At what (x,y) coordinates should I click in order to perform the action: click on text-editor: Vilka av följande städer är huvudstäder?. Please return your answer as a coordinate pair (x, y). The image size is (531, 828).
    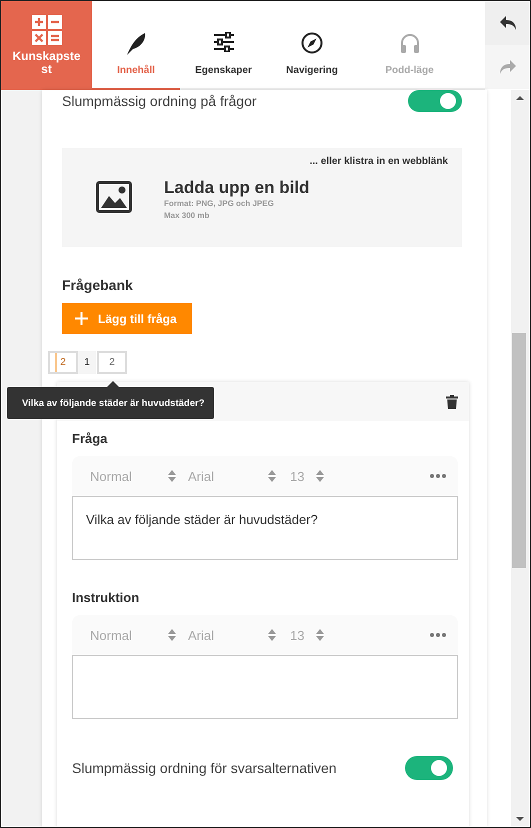
    Looking at the image, I should click on (265, 528).